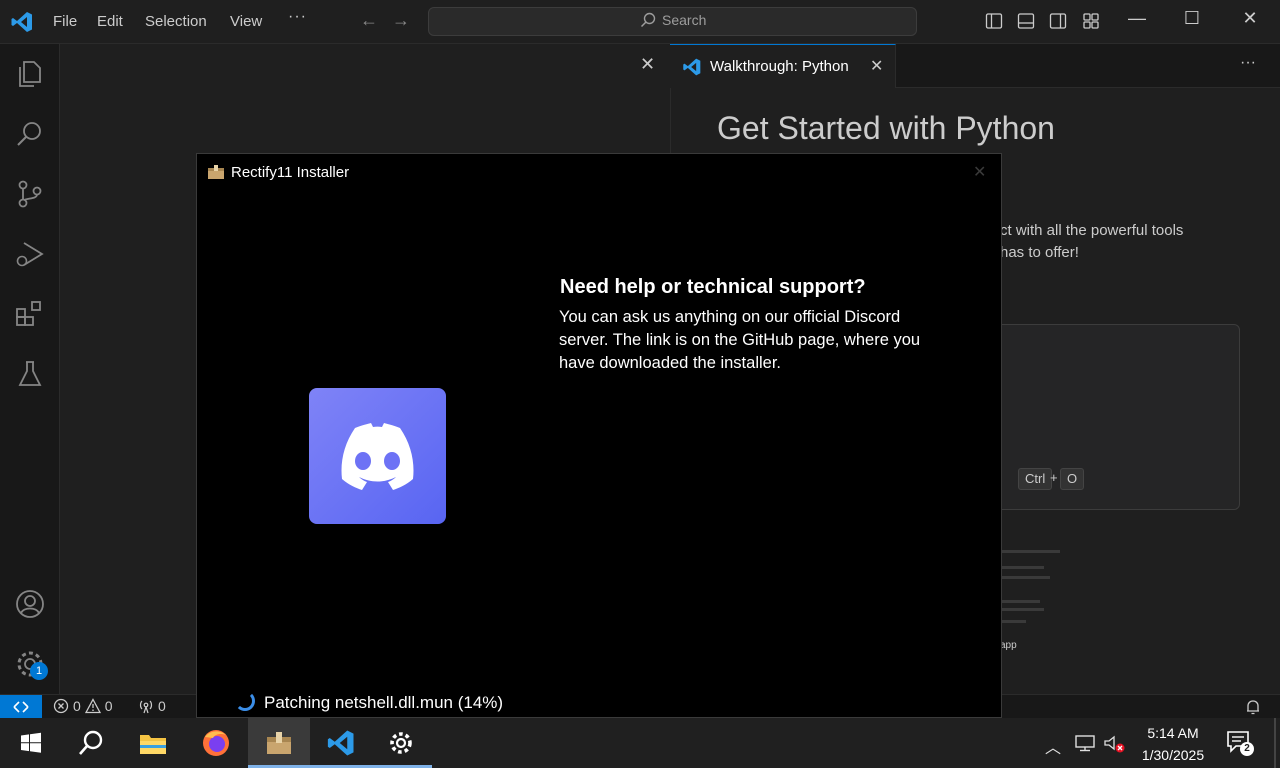 Image resolution: width=1280 pixels, height=768 pixels. I want to click on windows-logo-icon, so click(31, 742).